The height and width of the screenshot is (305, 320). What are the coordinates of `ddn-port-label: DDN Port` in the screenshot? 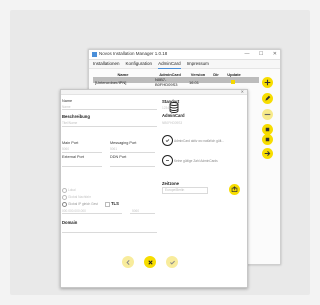 It's located at (118, 157).